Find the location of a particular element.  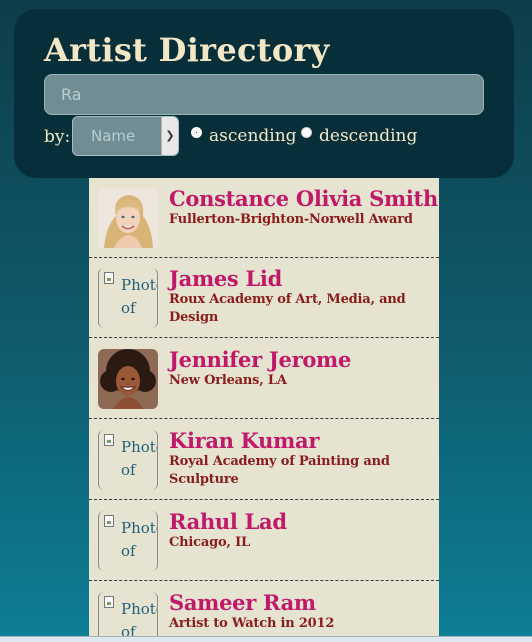

artist-description: Artist to Watch in 2012 is located at coordinates (252, 623).